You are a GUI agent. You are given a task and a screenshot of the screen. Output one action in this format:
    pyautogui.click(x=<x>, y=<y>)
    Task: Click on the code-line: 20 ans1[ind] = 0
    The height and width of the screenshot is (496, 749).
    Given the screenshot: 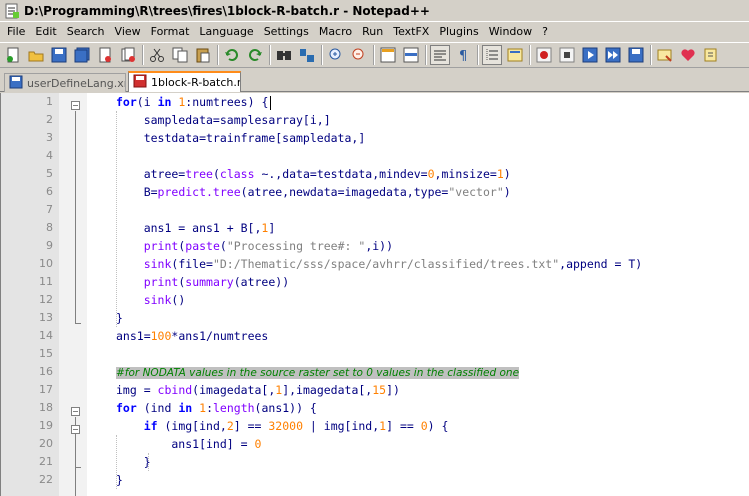 What is the action you would take?
    pyautogui.click(x=375, y=444)
    